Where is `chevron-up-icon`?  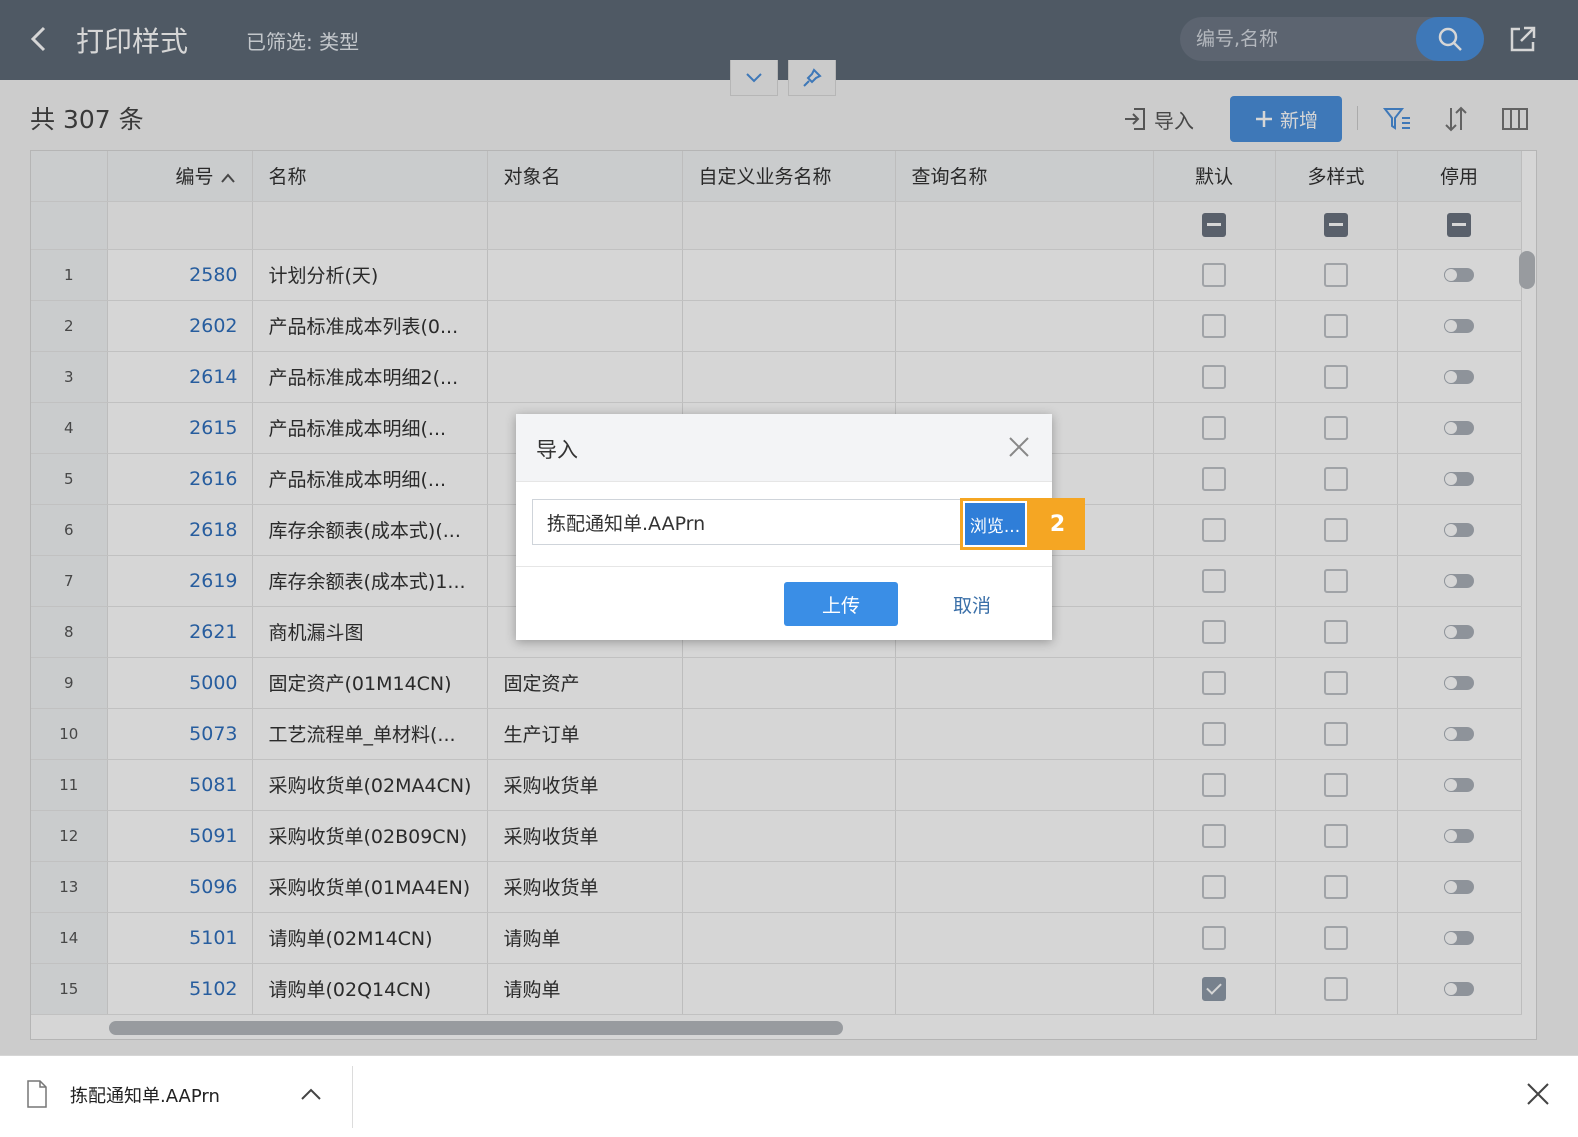 chevron-up-icon is located at coordinates (311, 1094).